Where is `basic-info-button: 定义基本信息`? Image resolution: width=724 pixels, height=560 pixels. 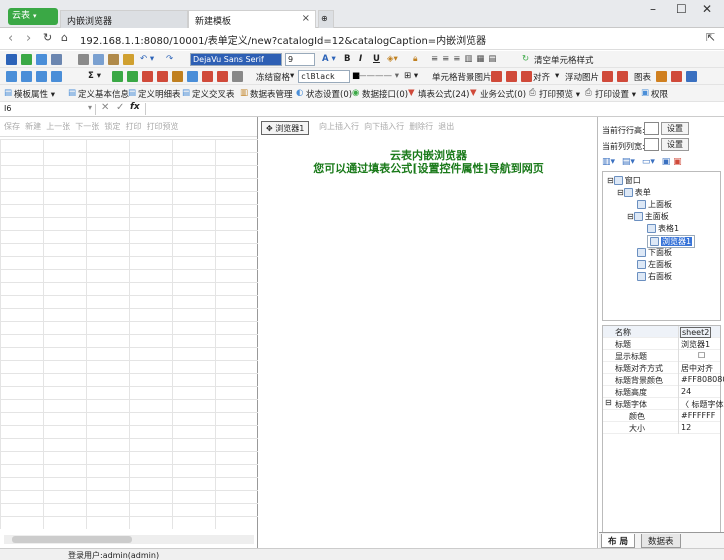
basic-info-button: 定义基本信息 is located at coordinates (103, 94).